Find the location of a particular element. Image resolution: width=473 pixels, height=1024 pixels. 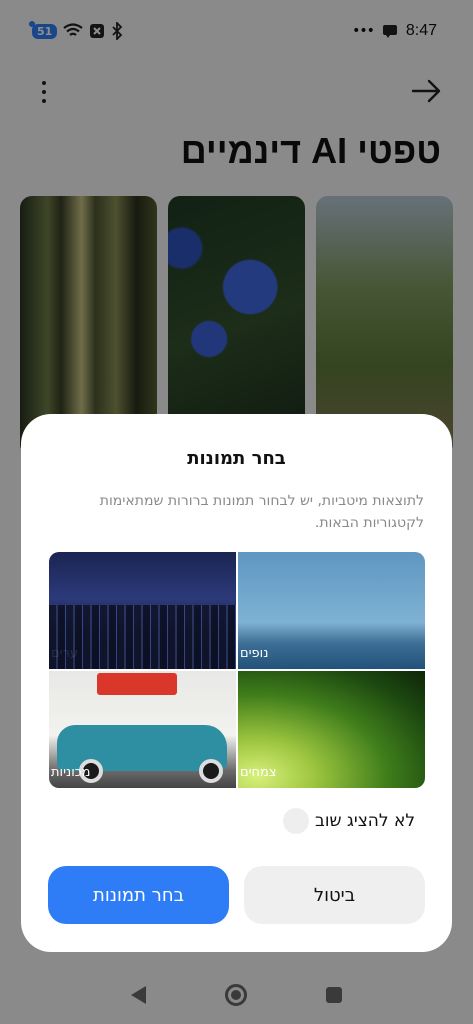

category-tile-cars: מכוניות is located at coordinates (142, 729).